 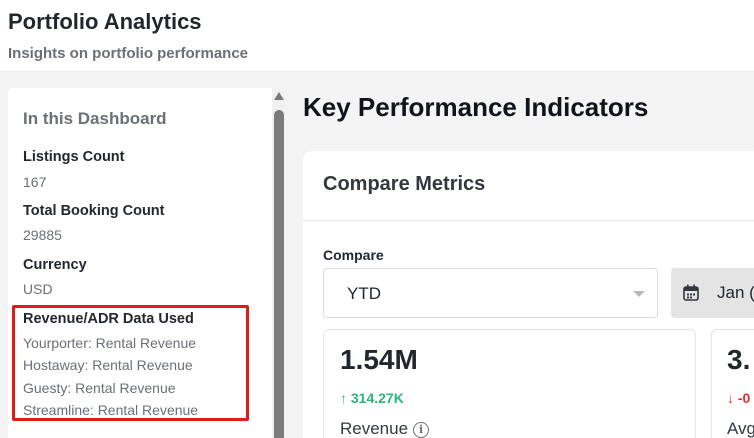 I want to click on metric-delta: ↓ -0, so click(x=739, y=398).